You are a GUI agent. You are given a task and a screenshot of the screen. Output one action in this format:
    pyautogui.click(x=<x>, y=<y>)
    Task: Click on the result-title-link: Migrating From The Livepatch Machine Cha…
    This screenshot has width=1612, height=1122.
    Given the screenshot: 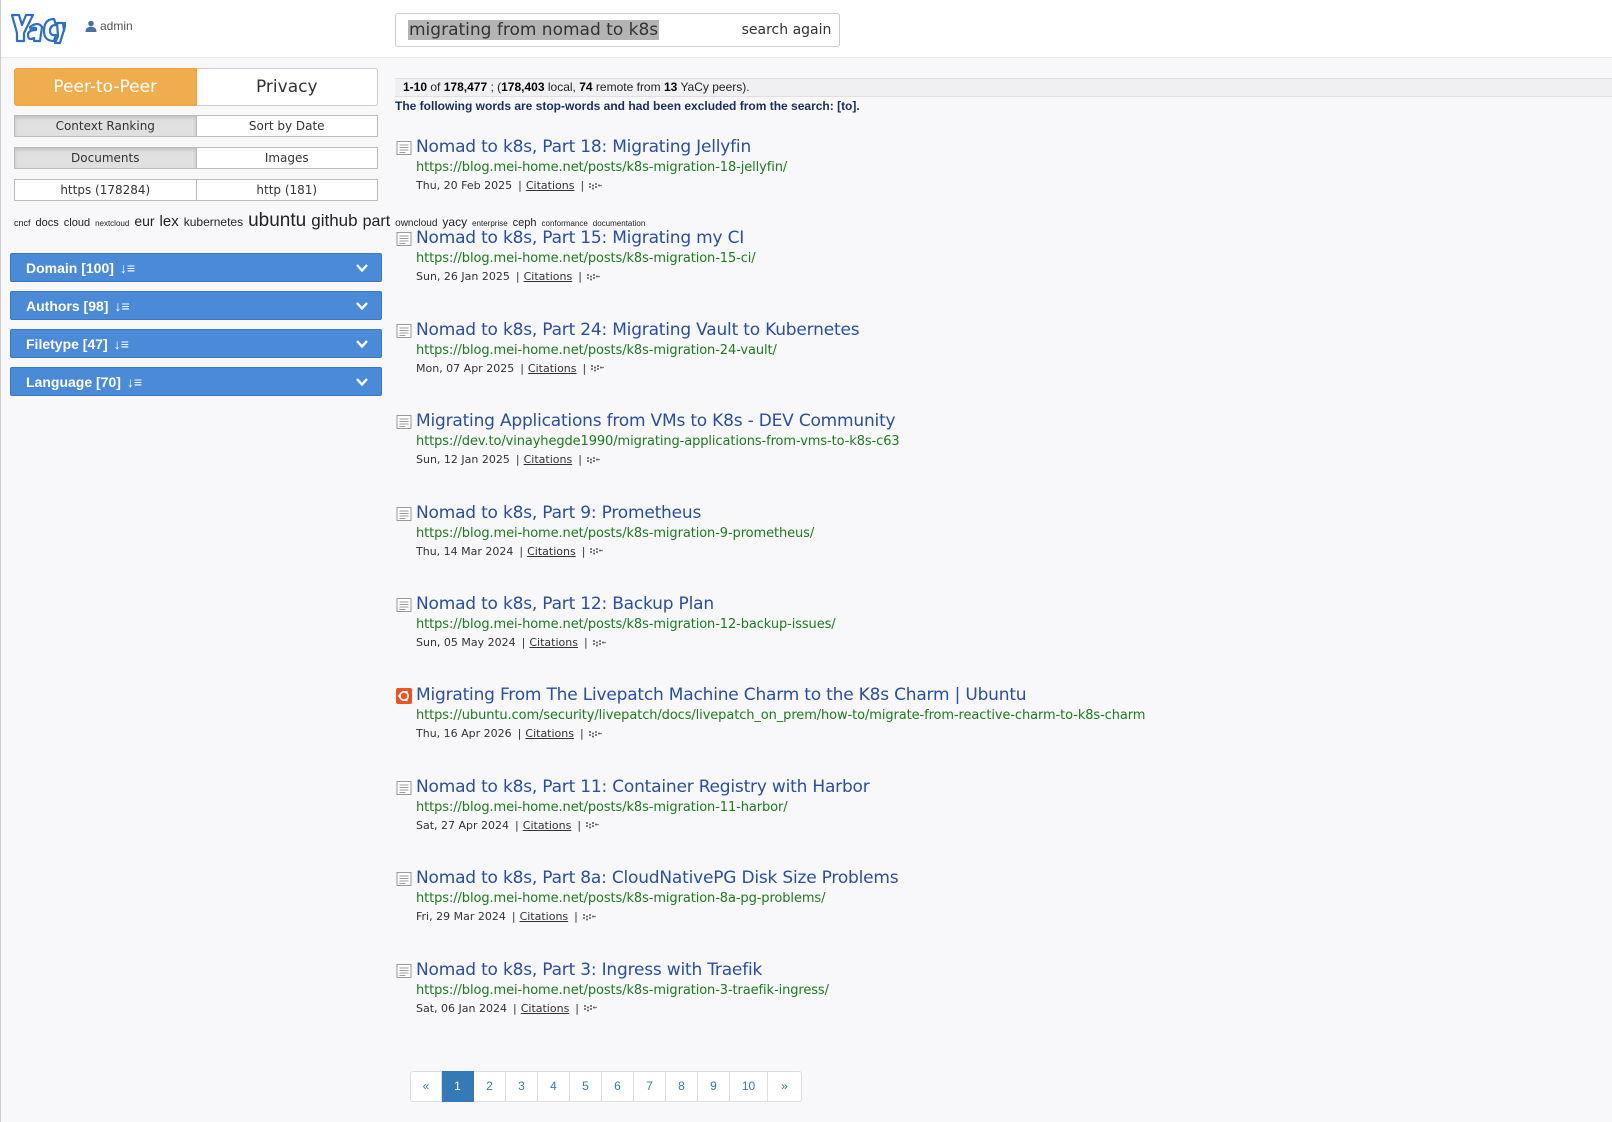 What is the action you would take?
    pyautogui.click(x=721, y=695)
    